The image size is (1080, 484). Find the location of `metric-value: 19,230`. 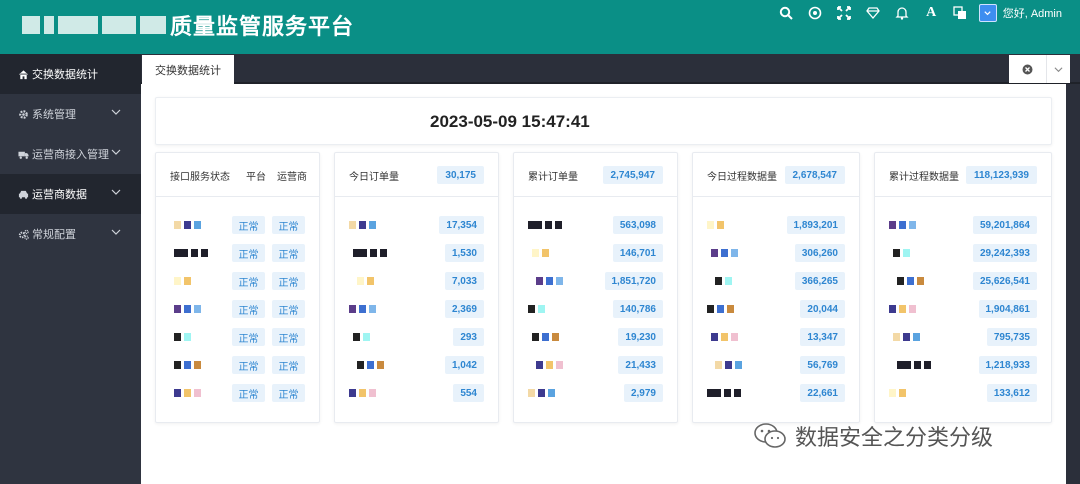

metric-value: 19,230 is located at coordinates (640, 337).